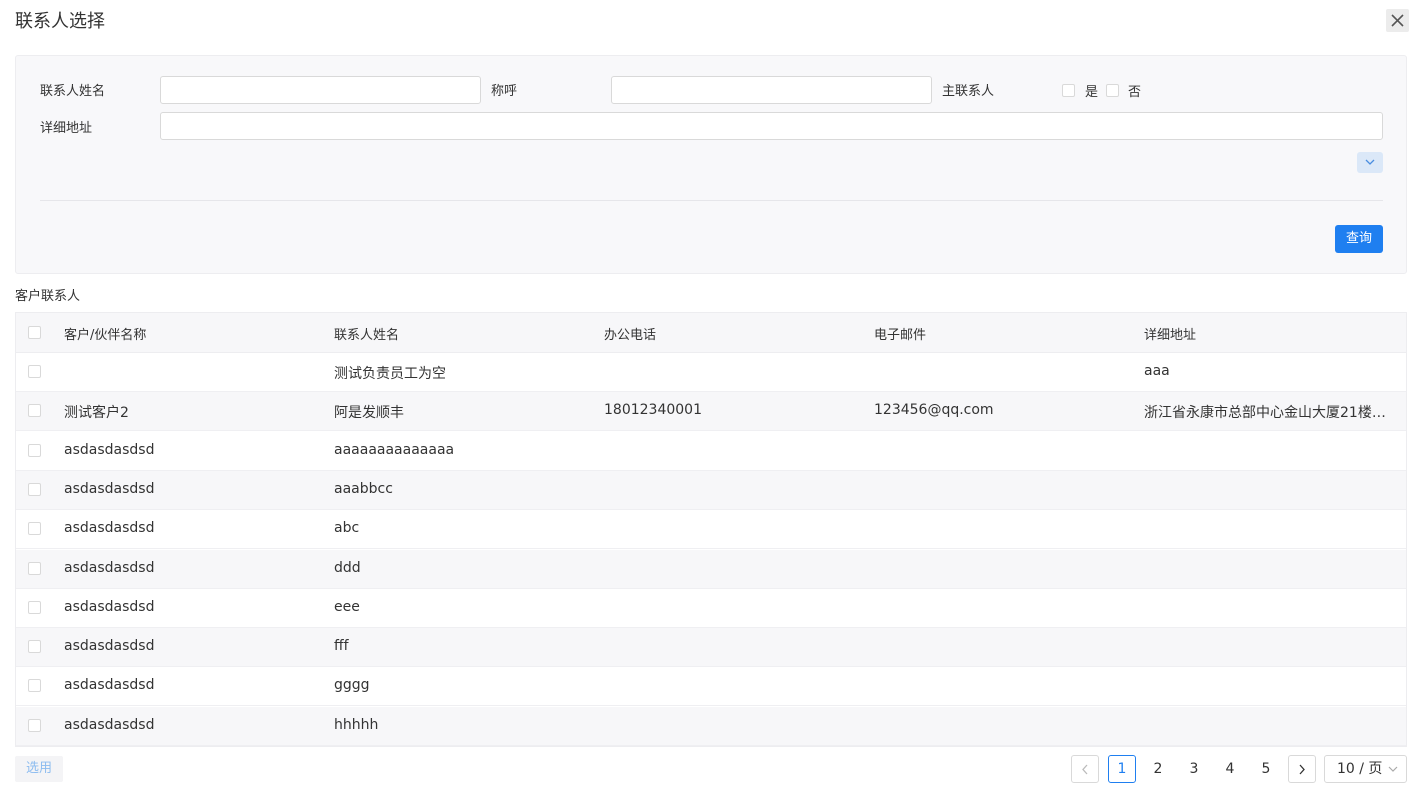 The height and width of the screenshot is (801, 1427). I want to click on prev-page-button, so click(1085, 769).